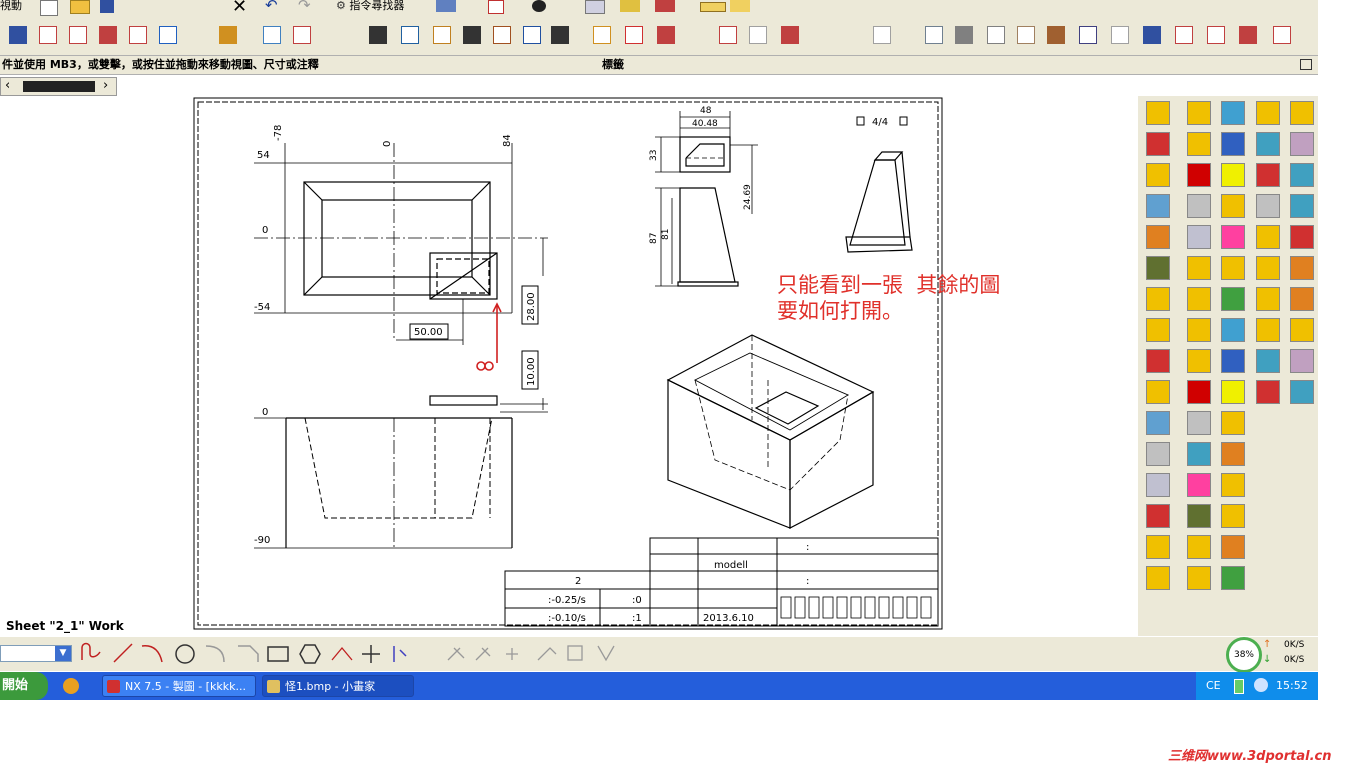  I want to click on menu-view: 視動, so click(11, 6).